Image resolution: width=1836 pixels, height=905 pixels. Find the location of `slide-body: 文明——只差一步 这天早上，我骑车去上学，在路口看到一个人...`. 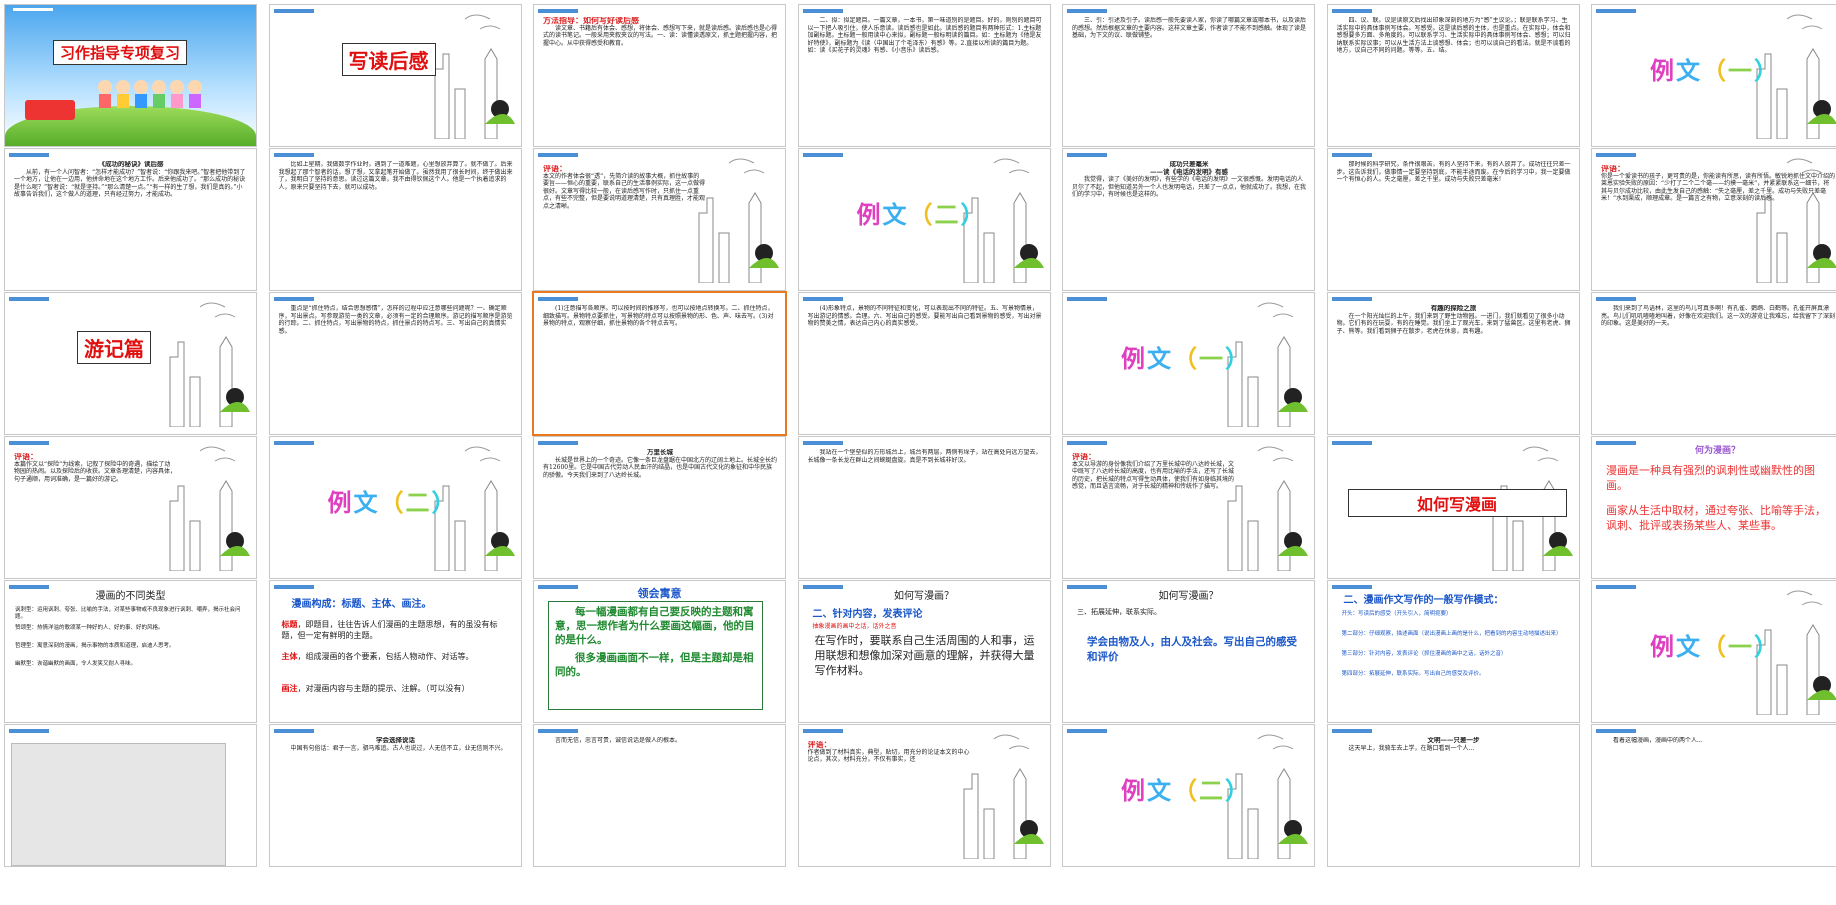

slide-body: 文明——只差一步 这天早上，我骑车去上学，在路口看到一个人... is located at coordinates (1454, 798).